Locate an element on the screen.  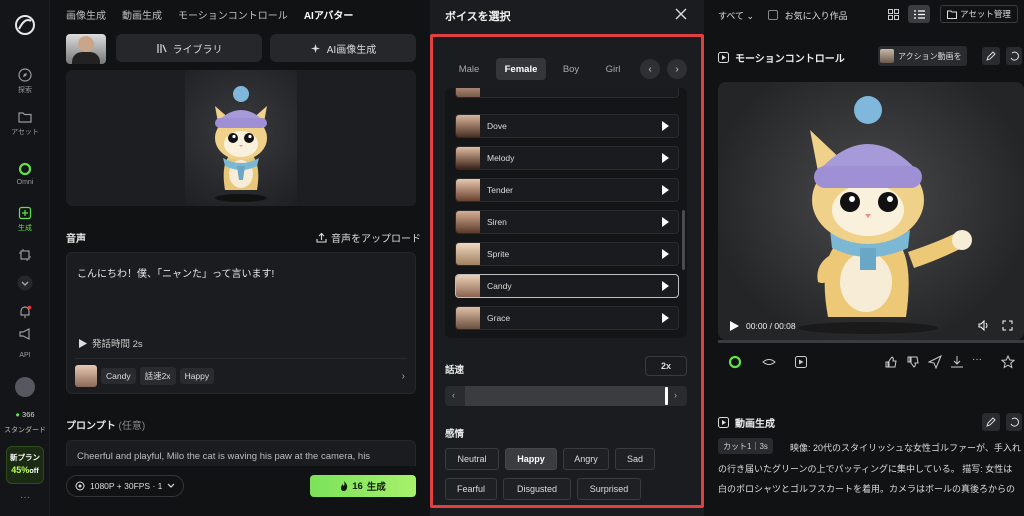
speak-duration: 発話時間 2s is located at coordinates (111, 343).